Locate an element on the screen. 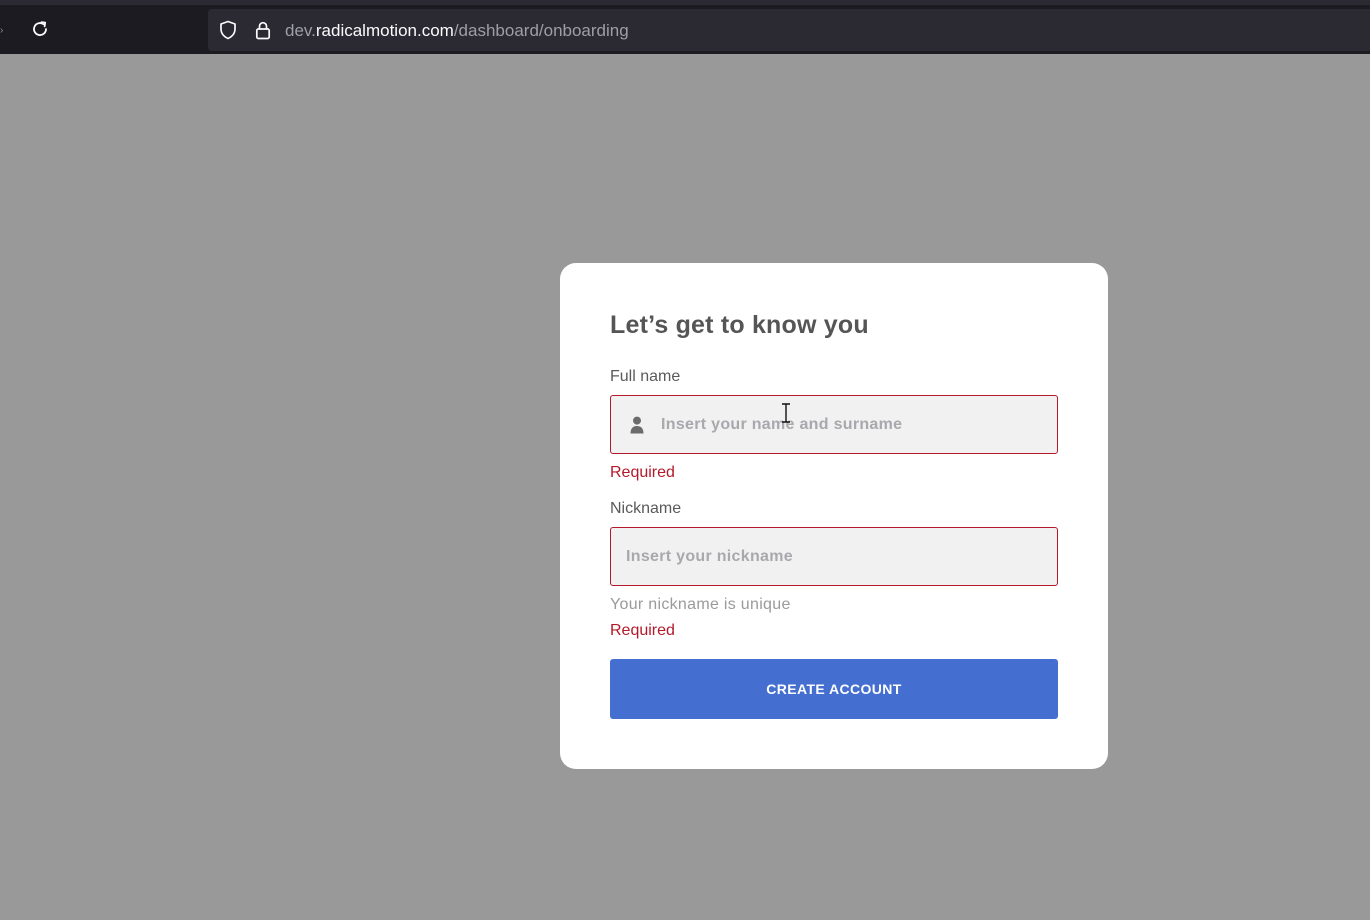 This screenshot has width=1370, height=920. shield-icon is located at coordinates (228, 30).